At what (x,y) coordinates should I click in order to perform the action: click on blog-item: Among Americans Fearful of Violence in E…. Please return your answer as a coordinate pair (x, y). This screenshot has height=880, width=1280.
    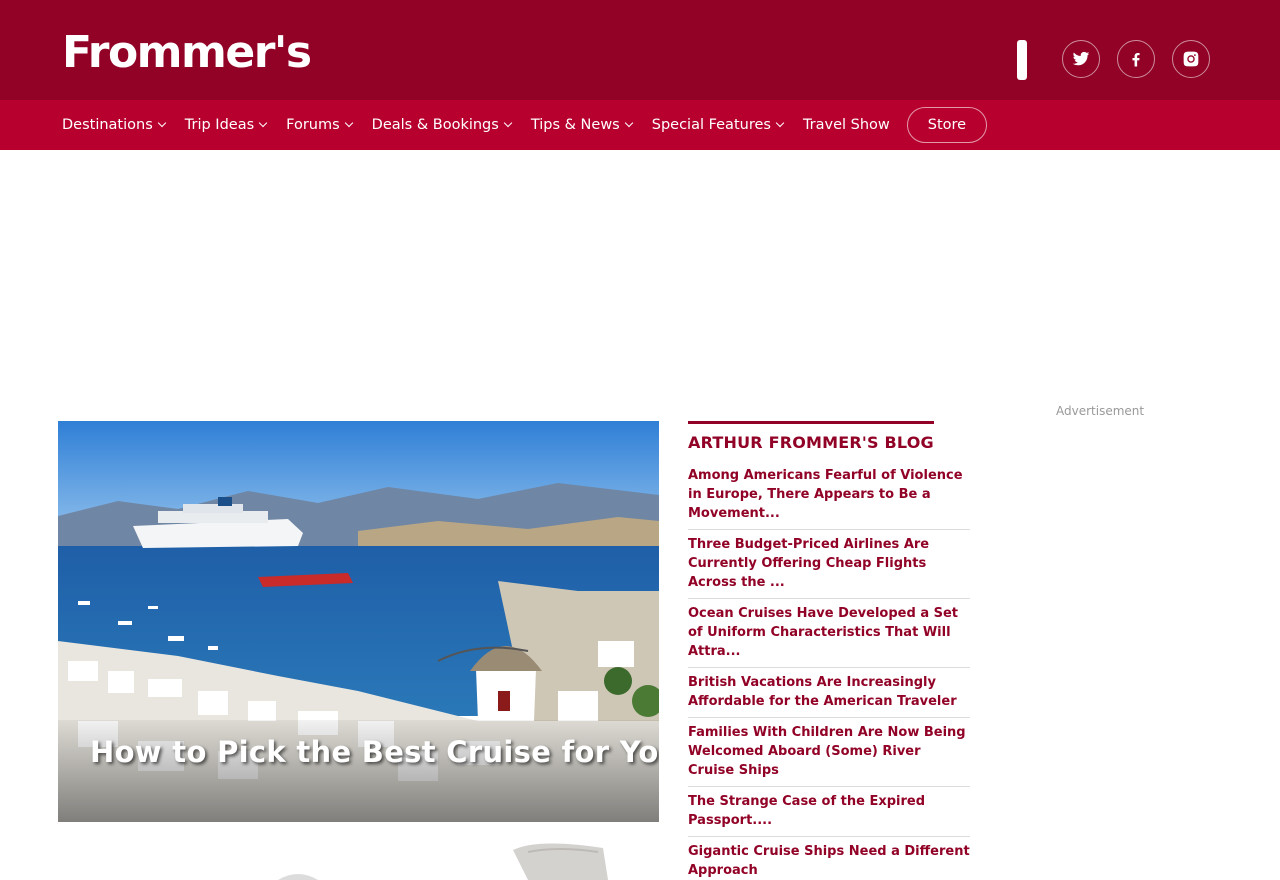
    Looking at the image, I should click on (829, 498).